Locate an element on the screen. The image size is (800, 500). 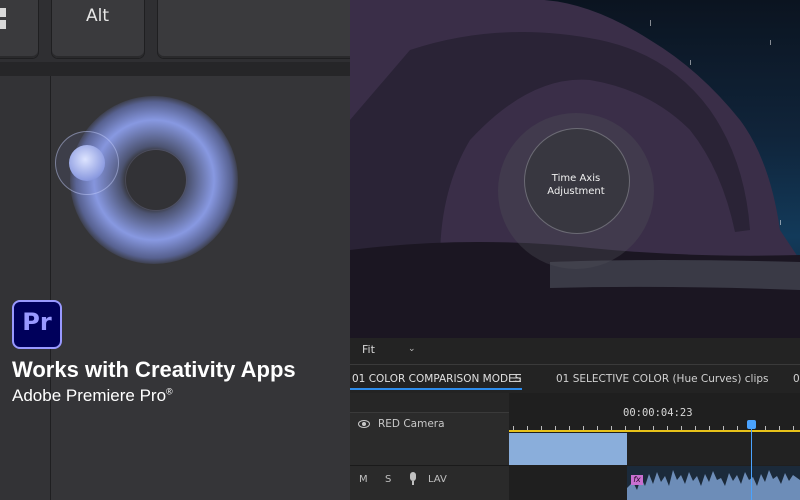
video-track-name: RED Camera is located at coordinates (411, 424).